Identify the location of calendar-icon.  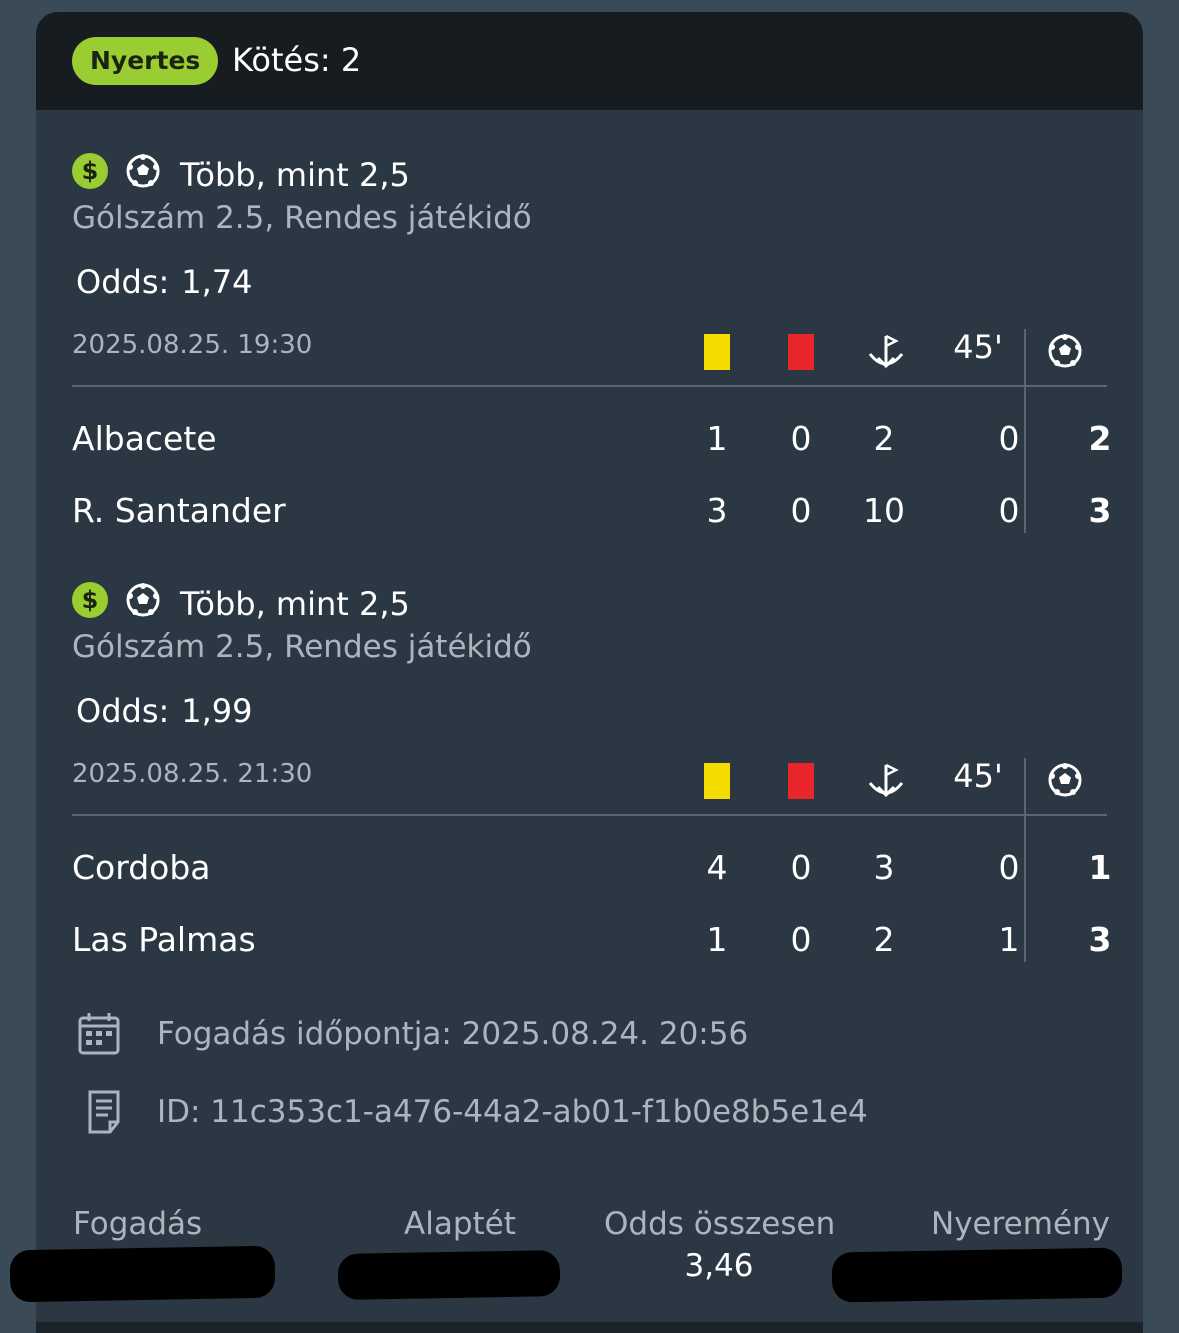
(99, 1034).